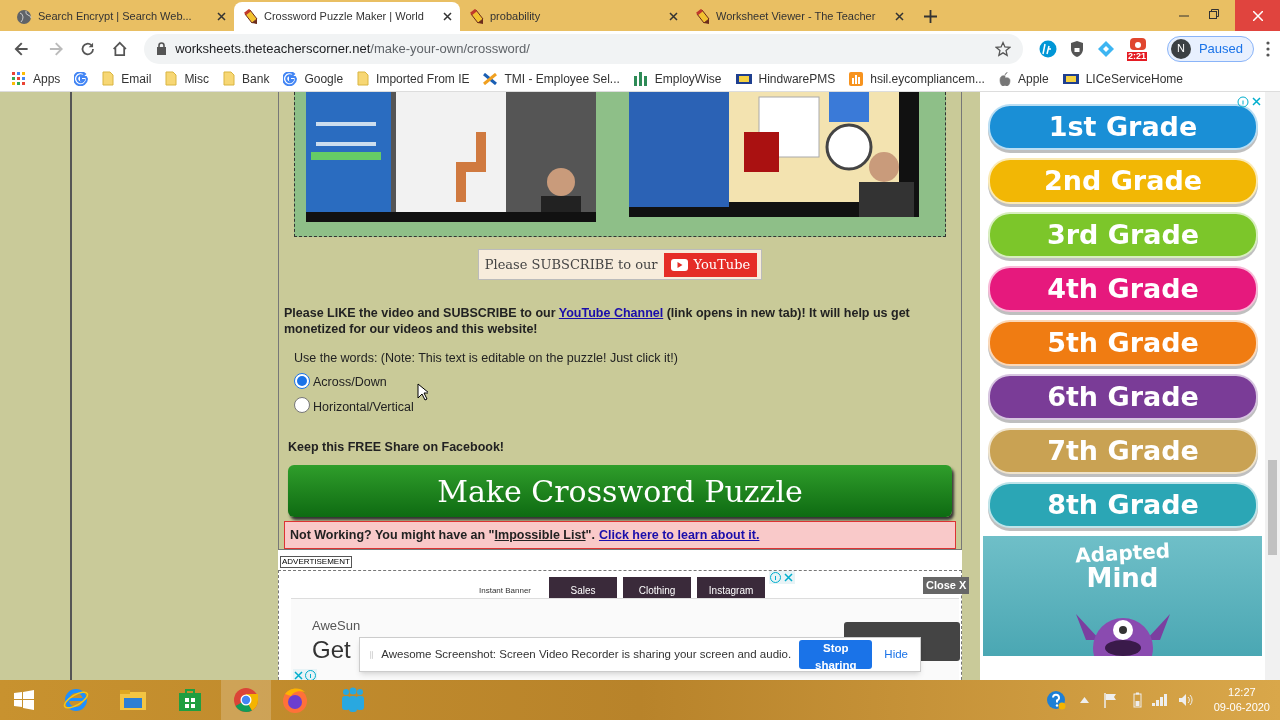 Image resolution: width=1280 pixels, height=720 pixels. Describe the element at coordinates (392, 535) in the screenshot. I see `warning-text: Not Working? You might have an "` at that location.